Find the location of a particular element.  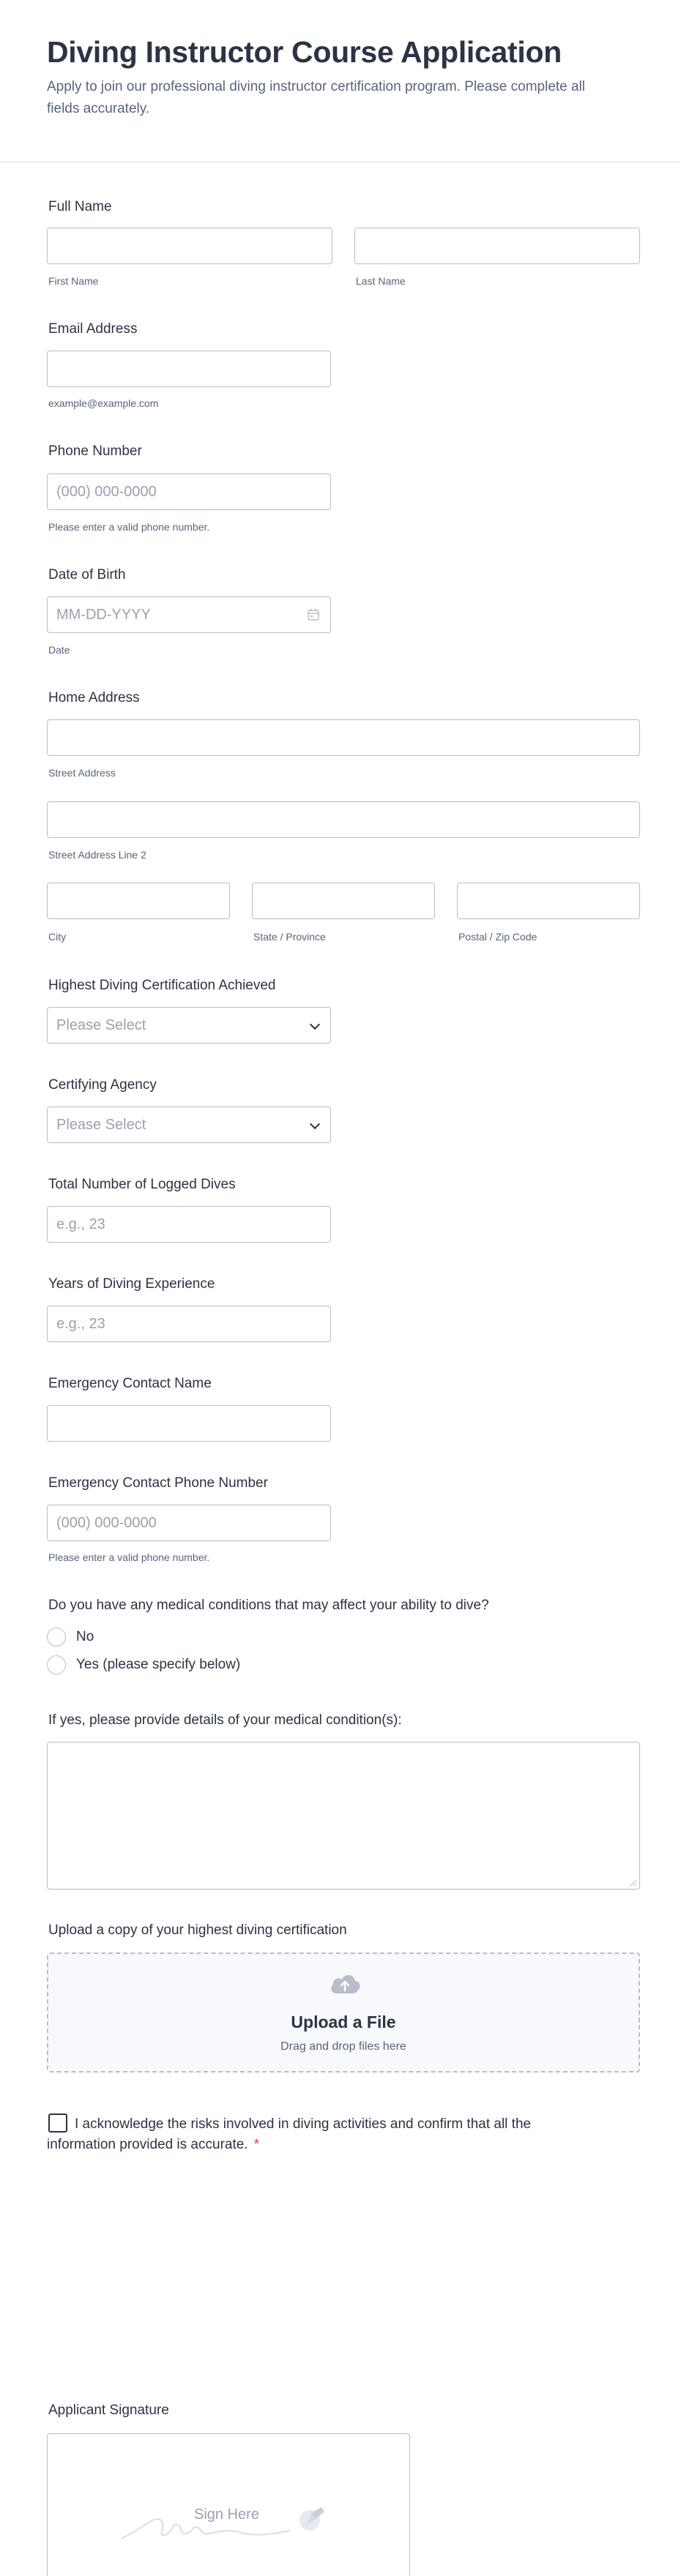

phone-label: Phone Number is located at coordinates (95, 451).